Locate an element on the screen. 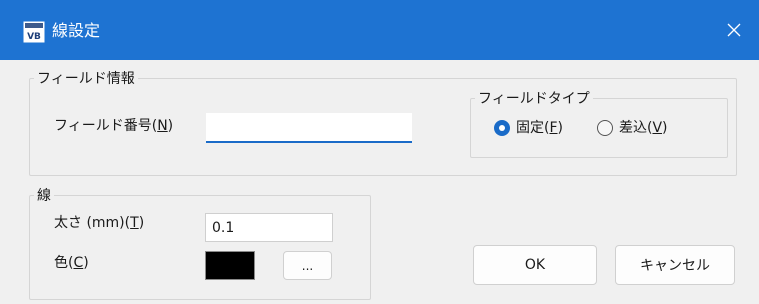  field-number-label: フィールド番号(N) is located at coordinates (114, 126).